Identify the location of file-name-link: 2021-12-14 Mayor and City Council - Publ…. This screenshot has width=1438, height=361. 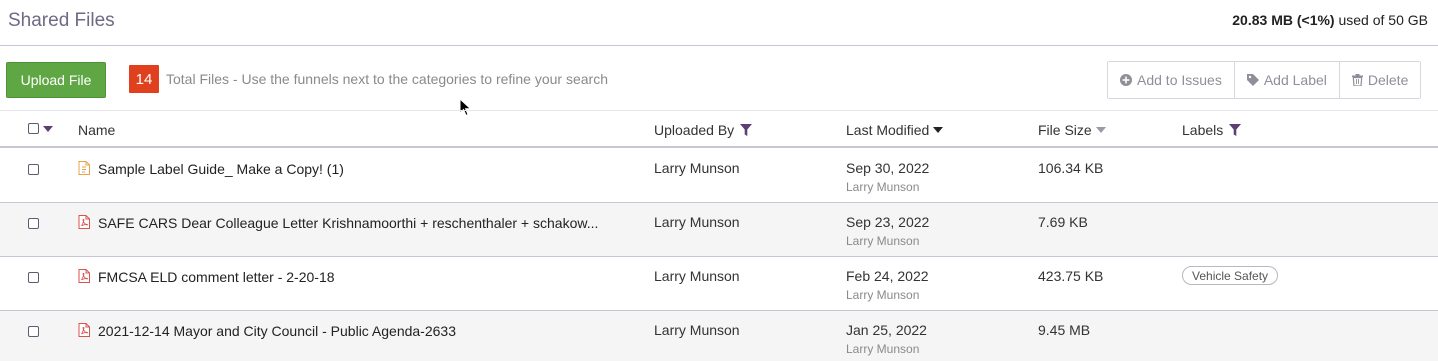
(277, 331).